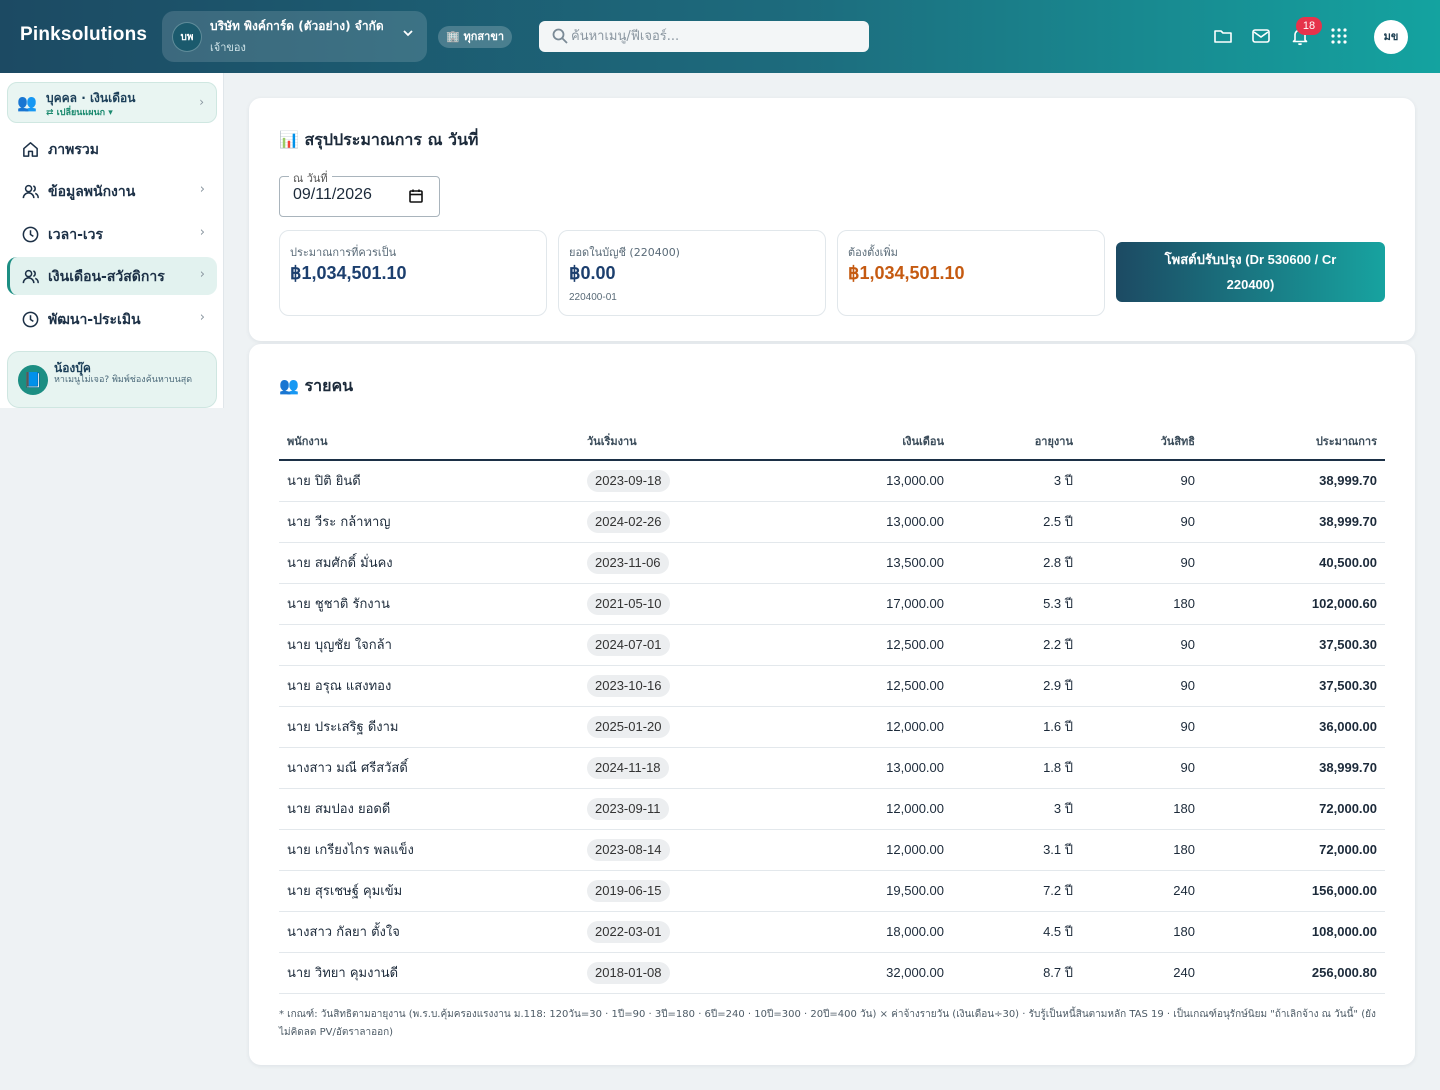  I want to click on post-adjustment-button: โพสต์ปรับปรุง (Dr 530600 / Cr 220400), so click(1250, 272).